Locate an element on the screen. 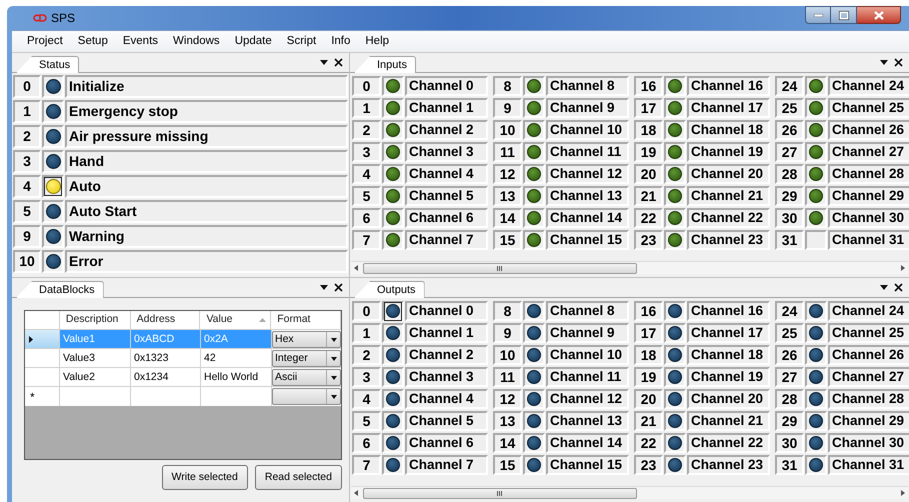 Image resolution: width=909 pixels, height=502 pixels. index-cell: 14 is located at coordinates (507, 443).